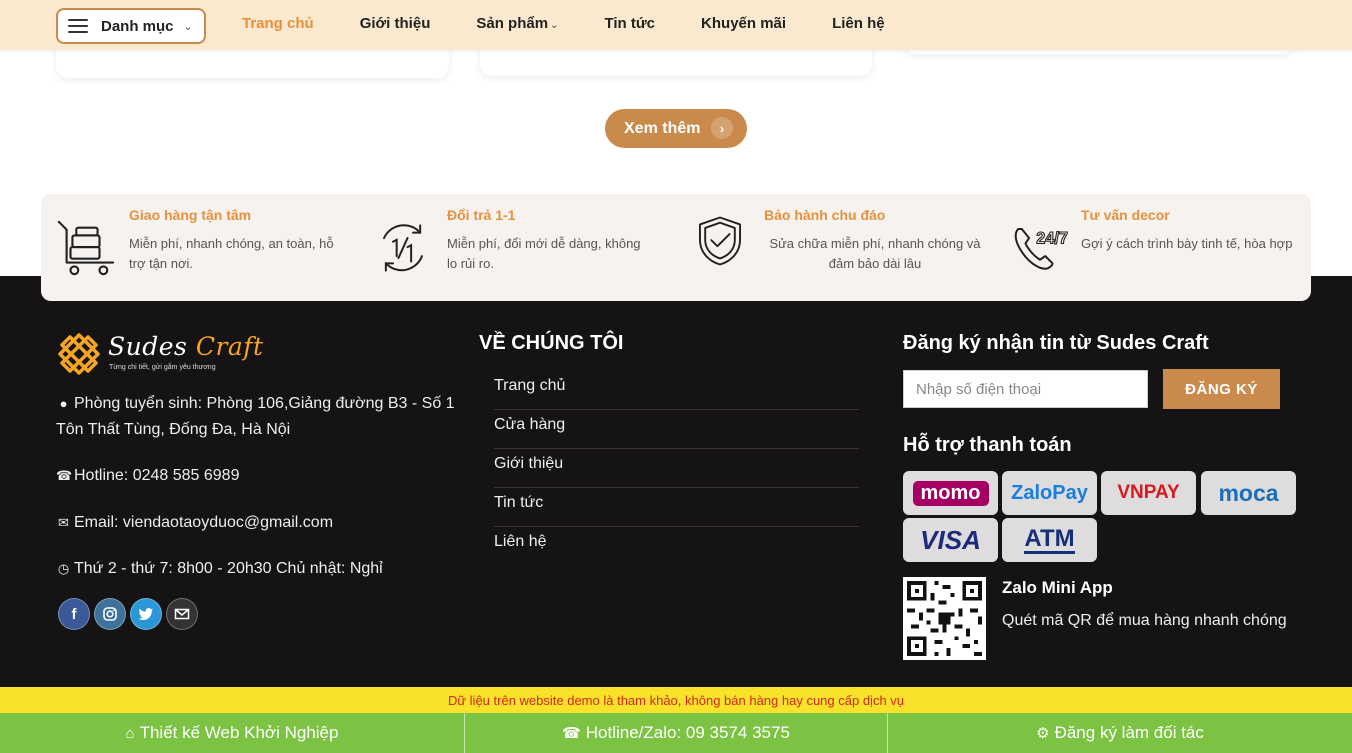 The image size is (1352, 753). What do you see at coordinates (1052, 238) in the screenshot?
I see `svg-text: 24/7` at bounding box center [1052, 238].